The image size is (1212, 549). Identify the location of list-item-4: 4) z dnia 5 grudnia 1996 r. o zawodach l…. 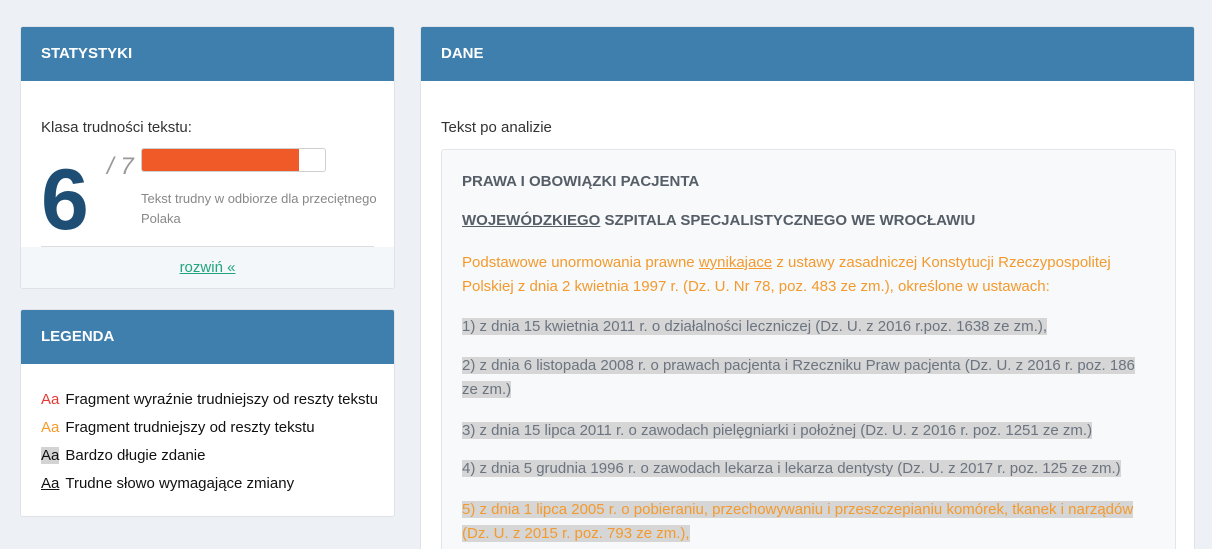
(791, 468).